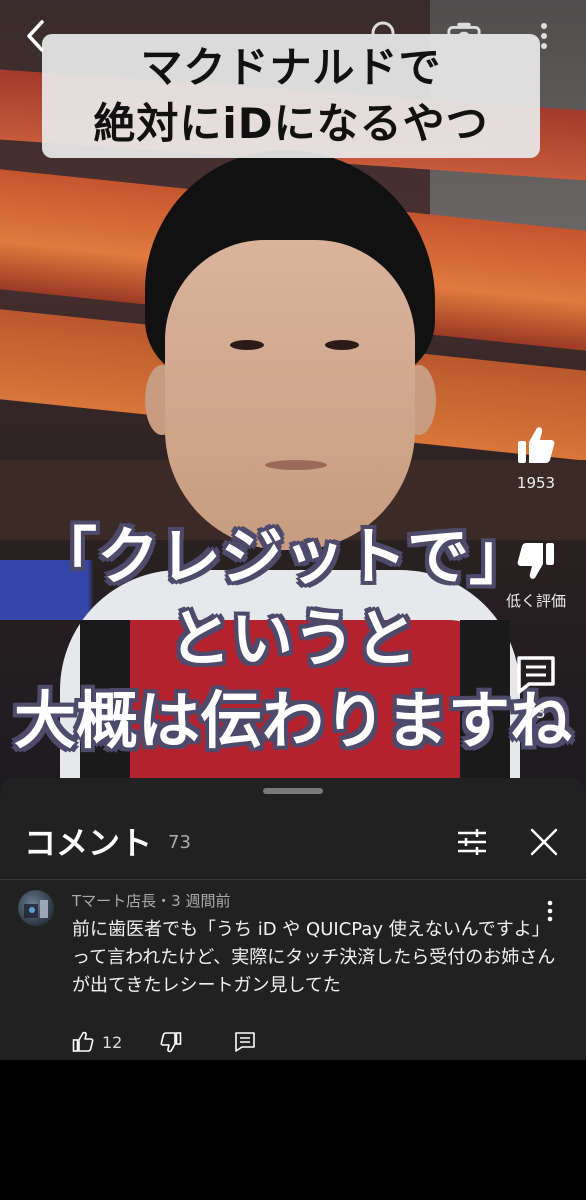 The height and width of the screenshot is (1200, 586). I want to click on filter-icon, so click(472, 842).